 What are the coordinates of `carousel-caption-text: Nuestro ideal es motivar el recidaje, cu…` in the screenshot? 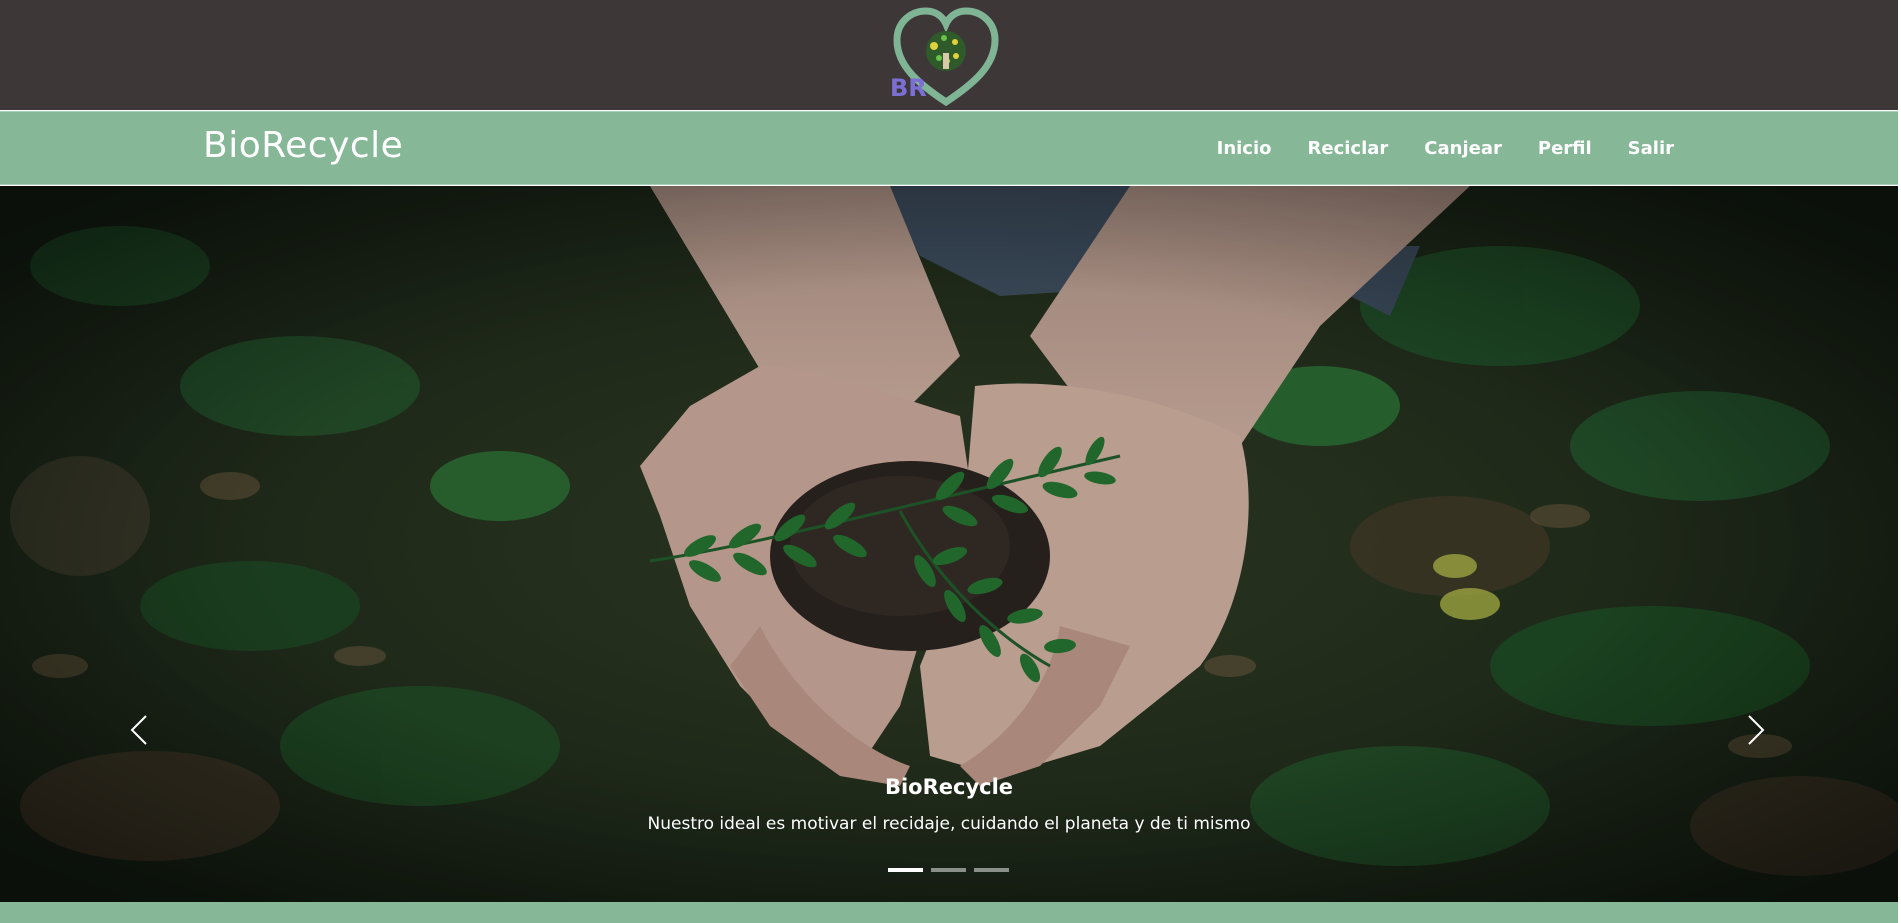 It's located at (949, 824).